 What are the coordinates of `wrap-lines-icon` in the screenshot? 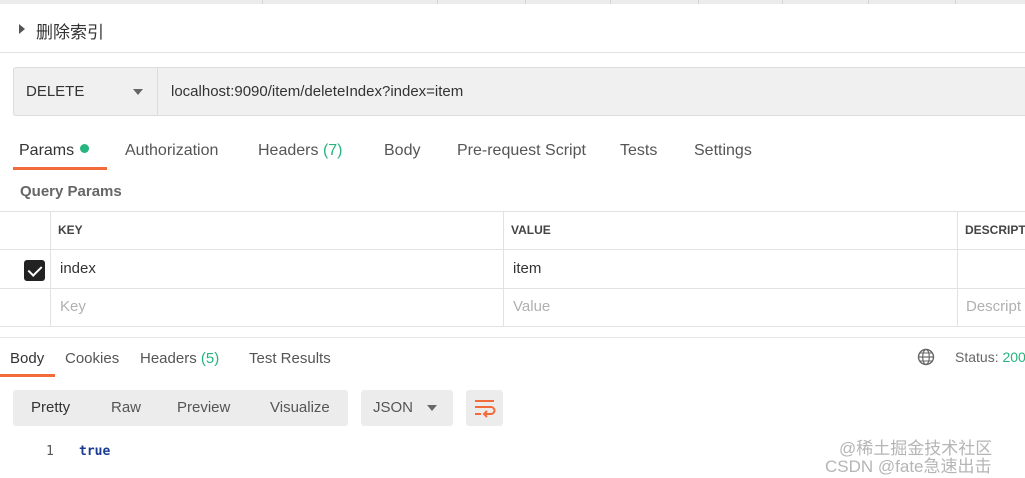 It's located at (485, 409).